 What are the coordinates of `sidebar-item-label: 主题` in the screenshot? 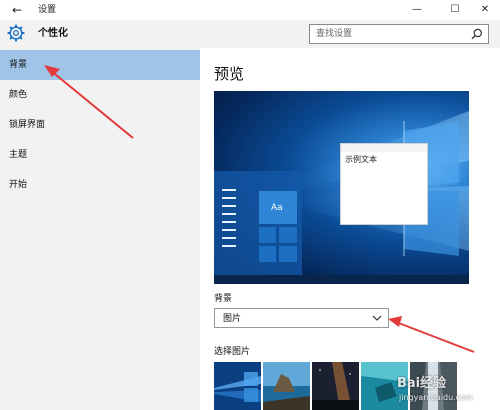 It's located at (18, 155).